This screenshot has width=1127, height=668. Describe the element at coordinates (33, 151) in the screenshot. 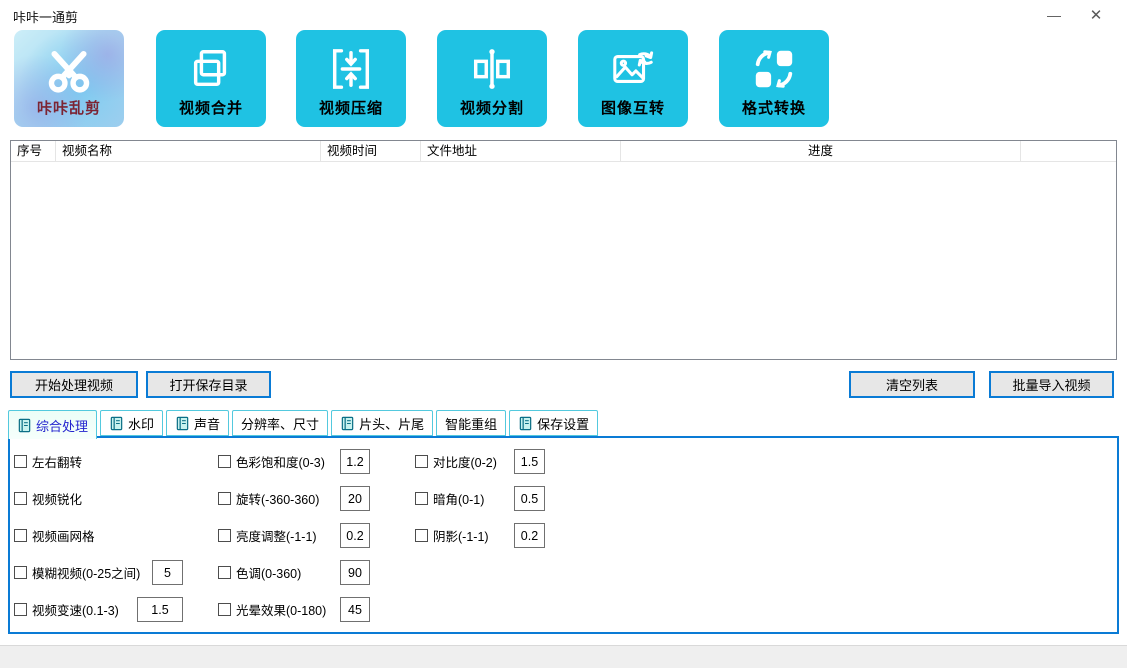

I see `column-header-index: 序号` at that location.